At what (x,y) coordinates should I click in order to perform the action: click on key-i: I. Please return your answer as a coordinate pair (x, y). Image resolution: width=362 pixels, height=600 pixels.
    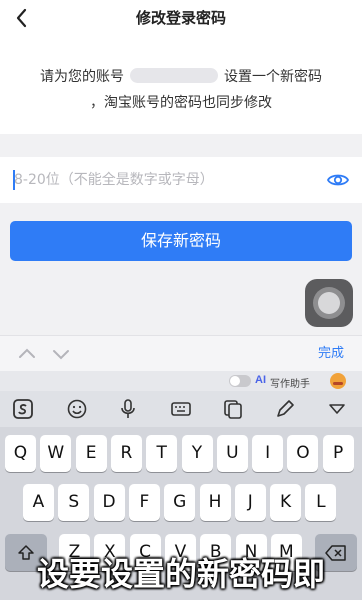
    Looking at the image, I should click on (268, 453).